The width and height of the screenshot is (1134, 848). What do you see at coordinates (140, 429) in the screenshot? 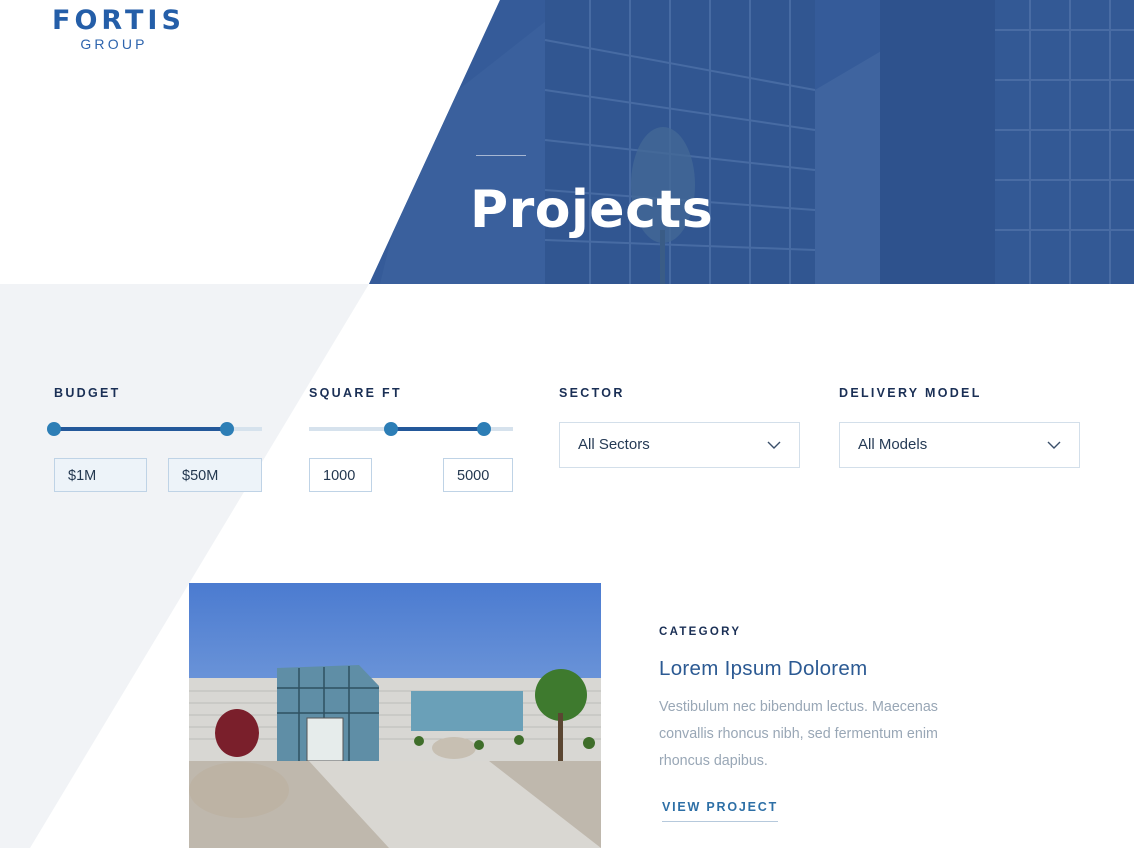
I see `budget-slider-fill` at bounding box center [140, 429].